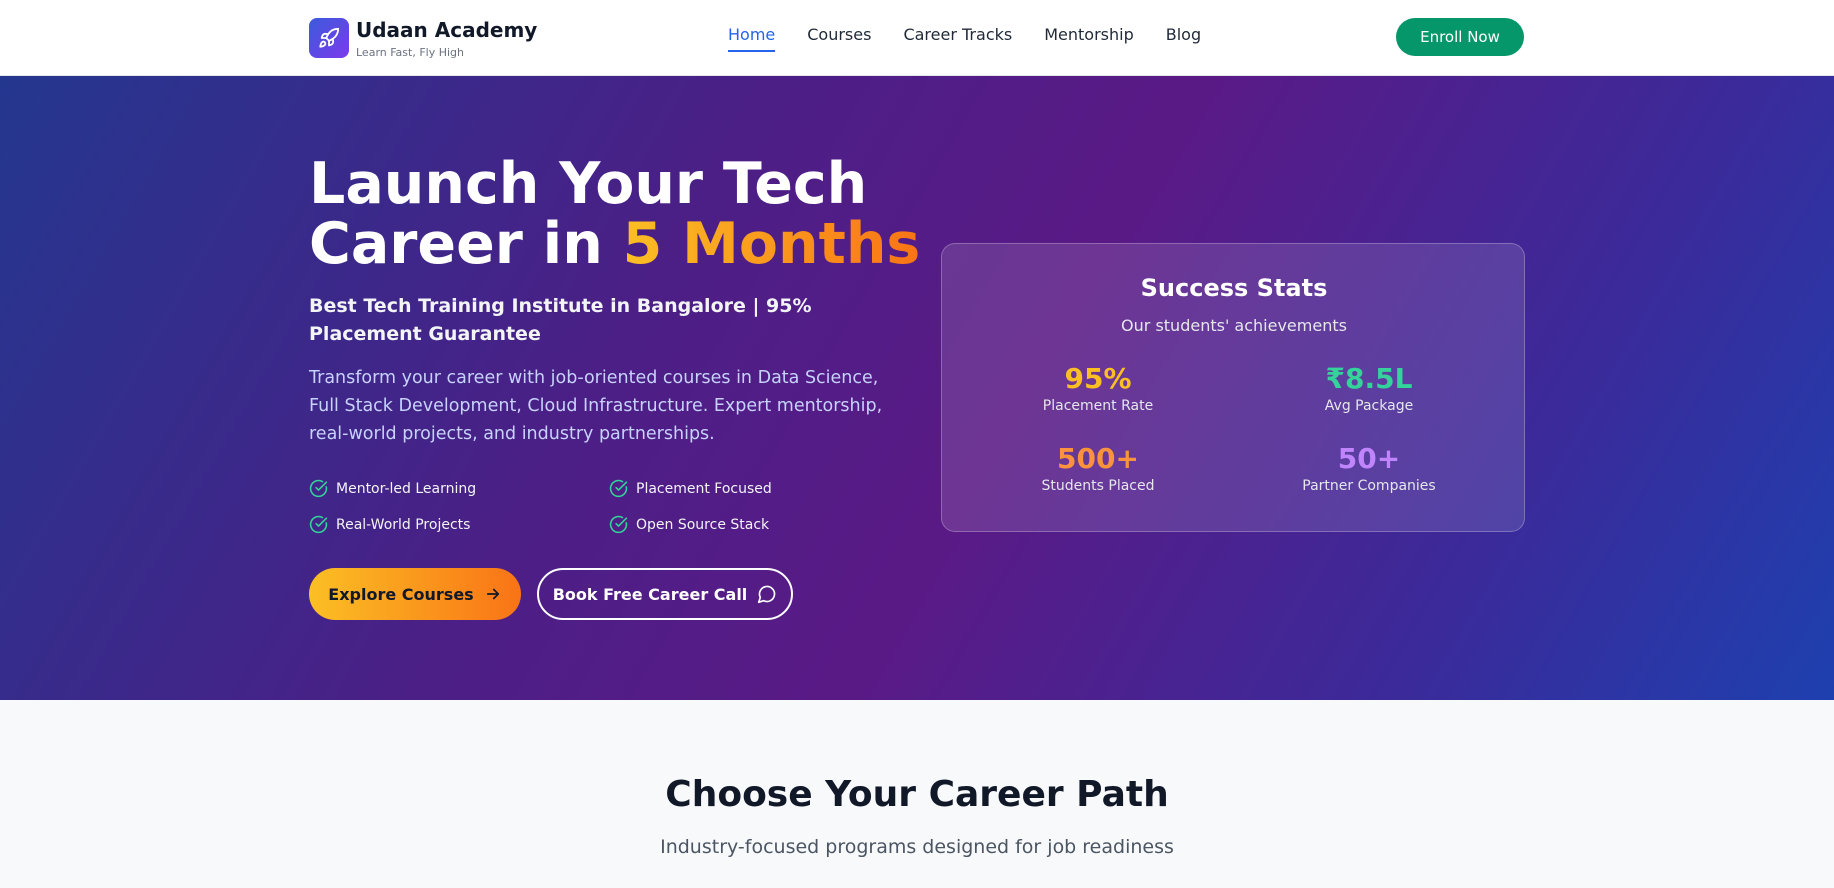 The height and width of the screenshot is (888, 1834). Describe the element at coordinates (767, 594) in the screenshot. I see `chat-bubble-icon` at that location.